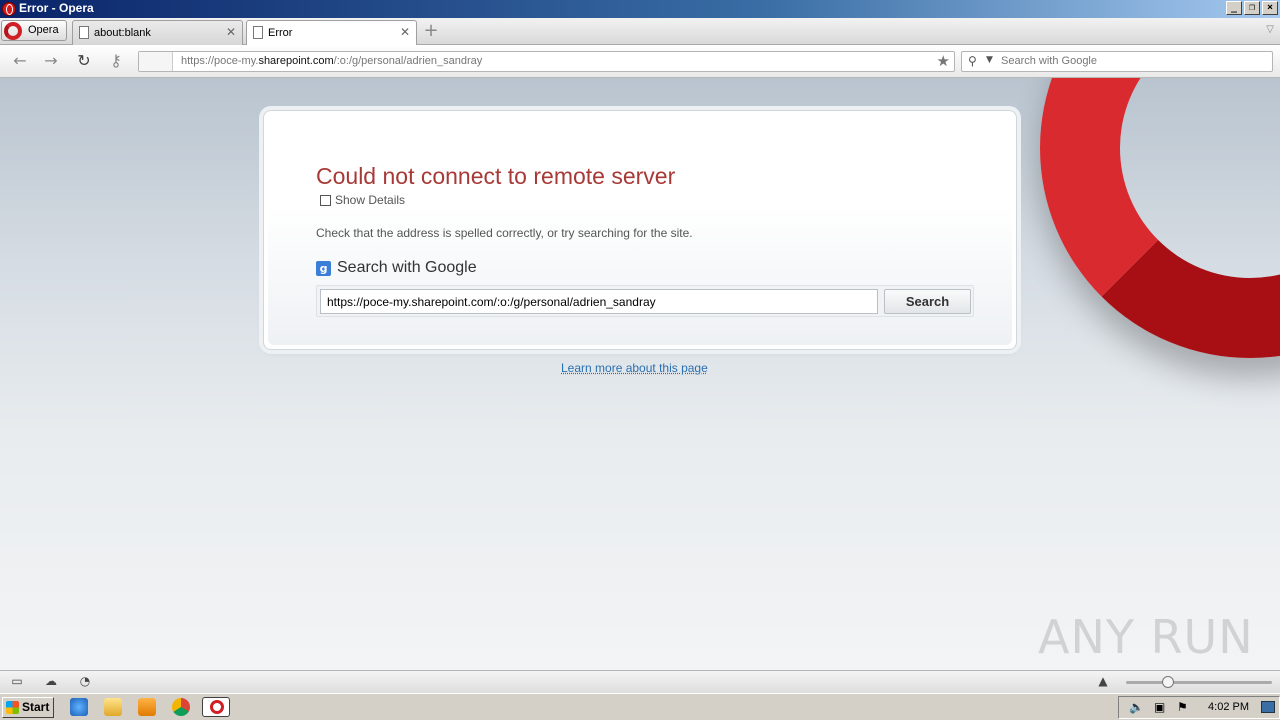  Describe the element at coordinates (972, 61) in the screenshot. I see `search-icon: ⚲` at that location.